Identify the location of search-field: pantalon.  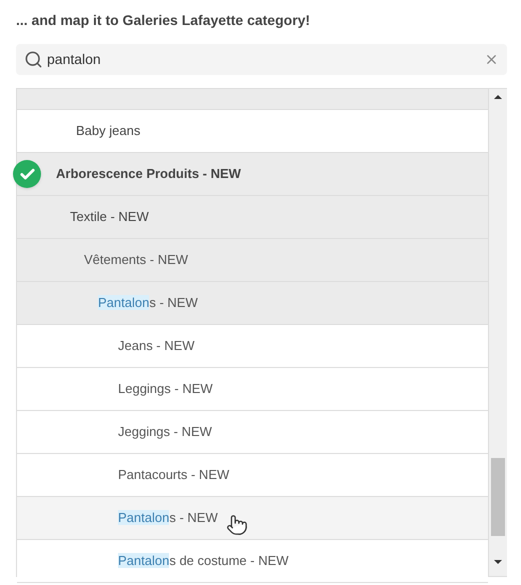
(261, 59).